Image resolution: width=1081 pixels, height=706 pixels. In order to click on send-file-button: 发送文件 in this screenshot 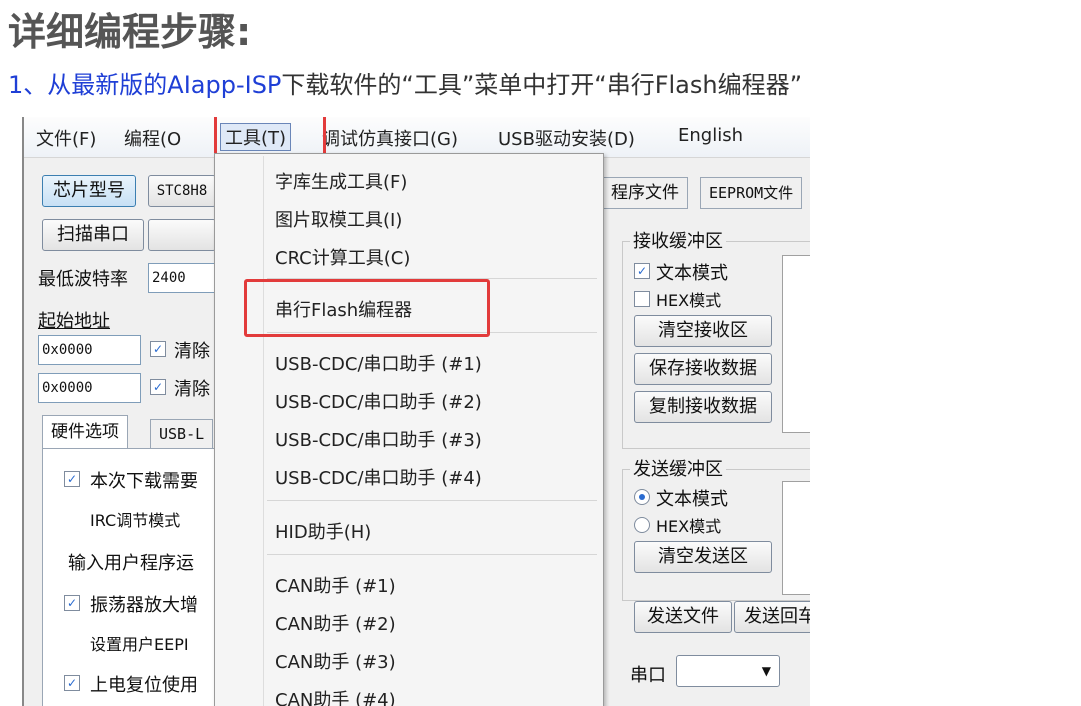, I will do `click(683, 617)`.